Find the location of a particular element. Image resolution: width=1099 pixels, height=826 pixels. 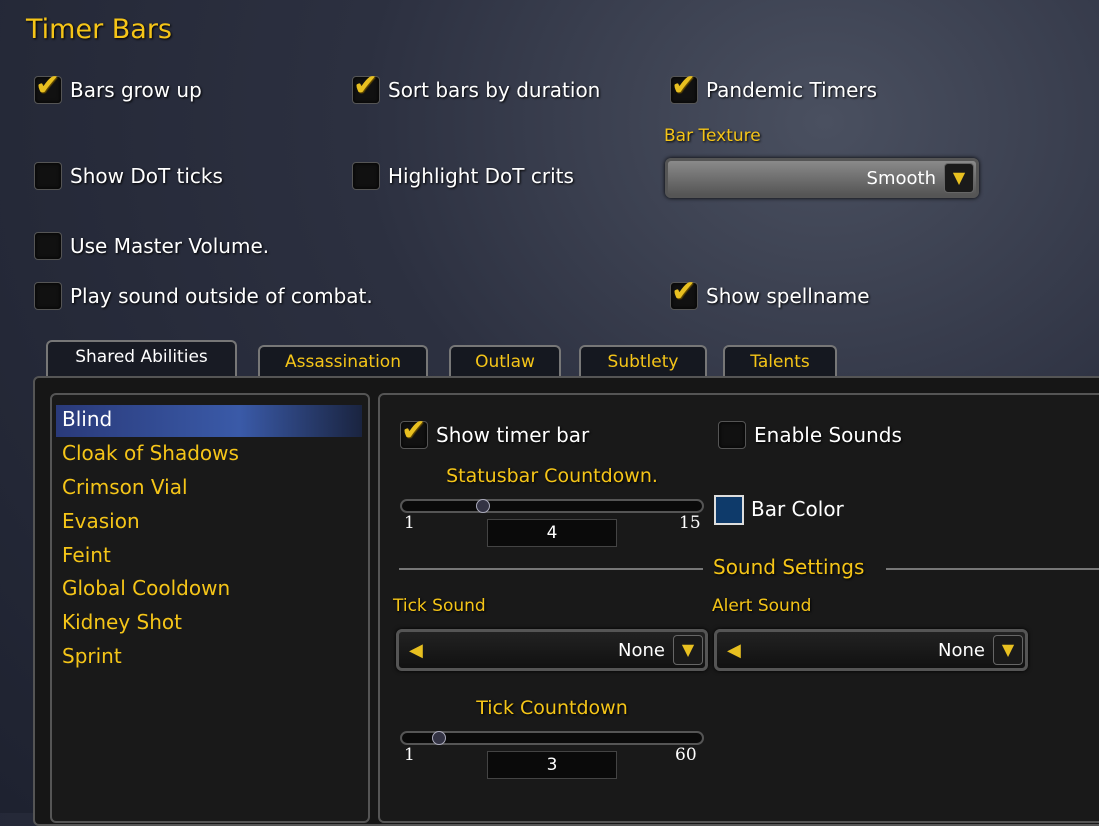

enable-sounds-checkbox: Enable Sounds is located at coordinates (810, 435).